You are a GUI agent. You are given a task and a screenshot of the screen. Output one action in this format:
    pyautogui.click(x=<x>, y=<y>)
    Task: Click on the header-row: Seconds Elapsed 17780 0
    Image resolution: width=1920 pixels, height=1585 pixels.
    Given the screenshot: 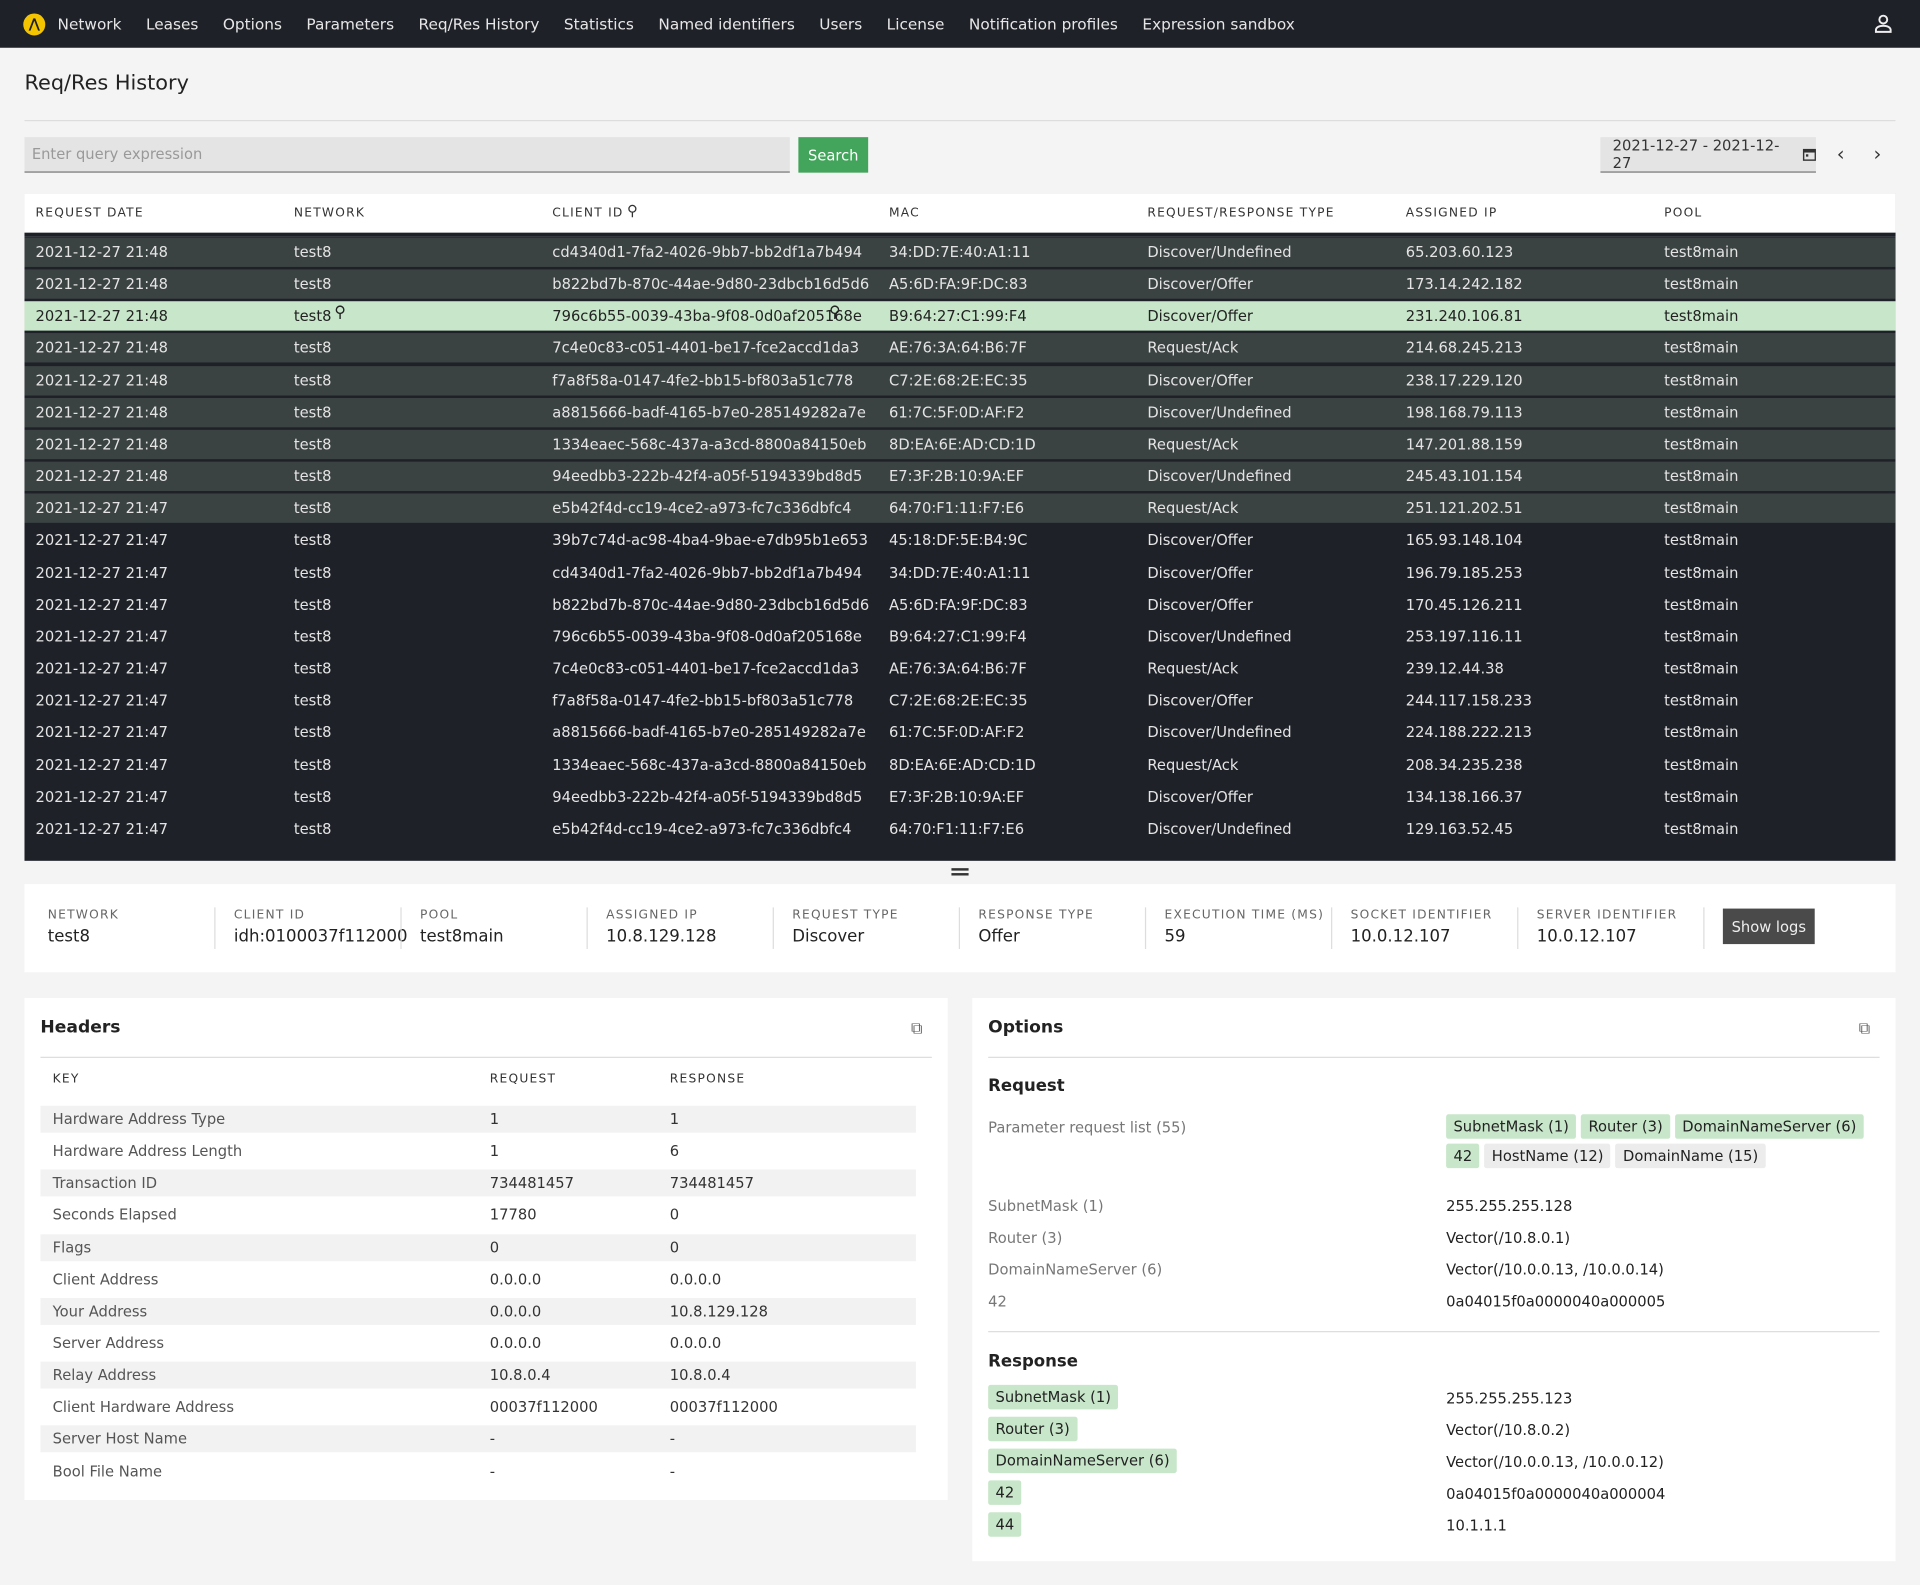 What is the action you would take?
    pyautogui.click(x=478, y=1215)
    